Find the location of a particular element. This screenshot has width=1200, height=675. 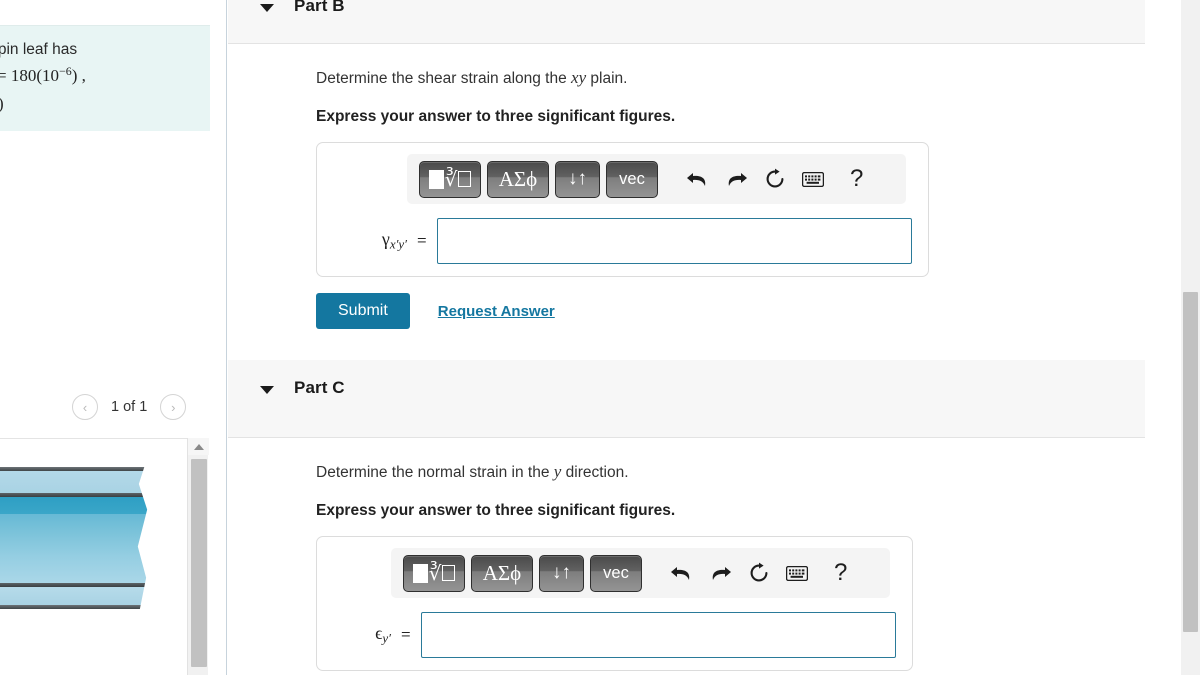

problem-statement-line-1: the pin leaf has is located at coordinates (39, 49).